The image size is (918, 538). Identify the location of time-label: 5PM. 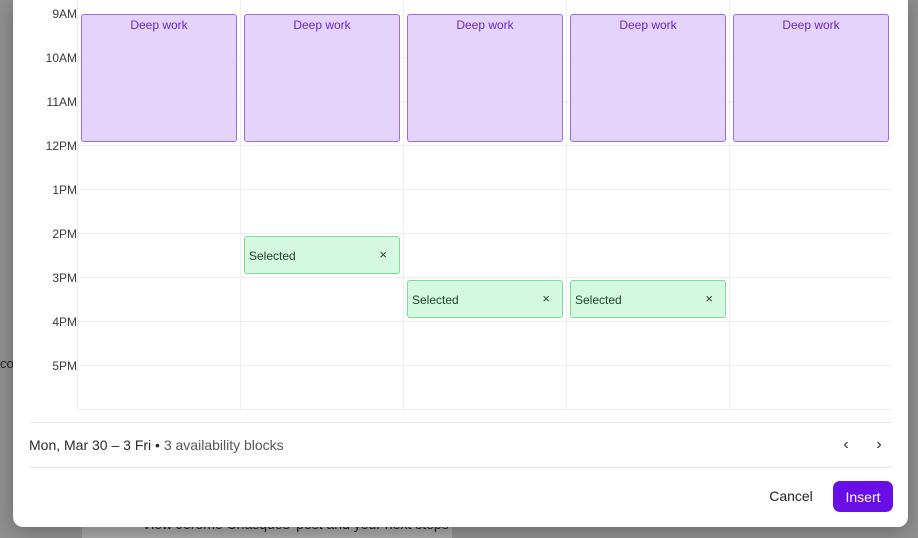
(64, 366).